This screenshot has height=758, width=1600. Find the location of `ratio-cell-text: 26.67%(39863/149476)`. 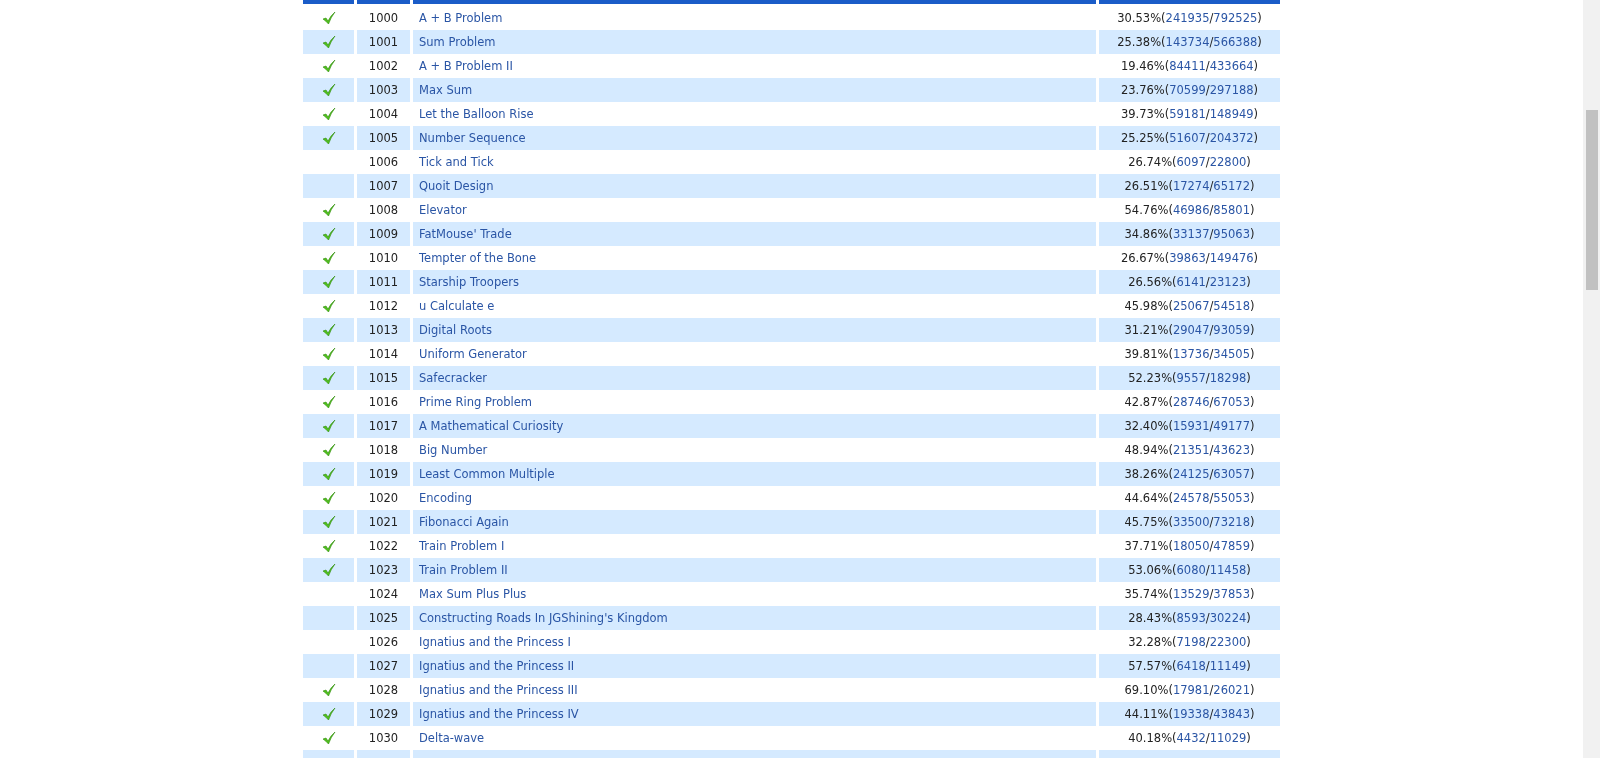

ratio-cell-text: 26.67%(39863/149476) is located at coordinates (1189, 258).